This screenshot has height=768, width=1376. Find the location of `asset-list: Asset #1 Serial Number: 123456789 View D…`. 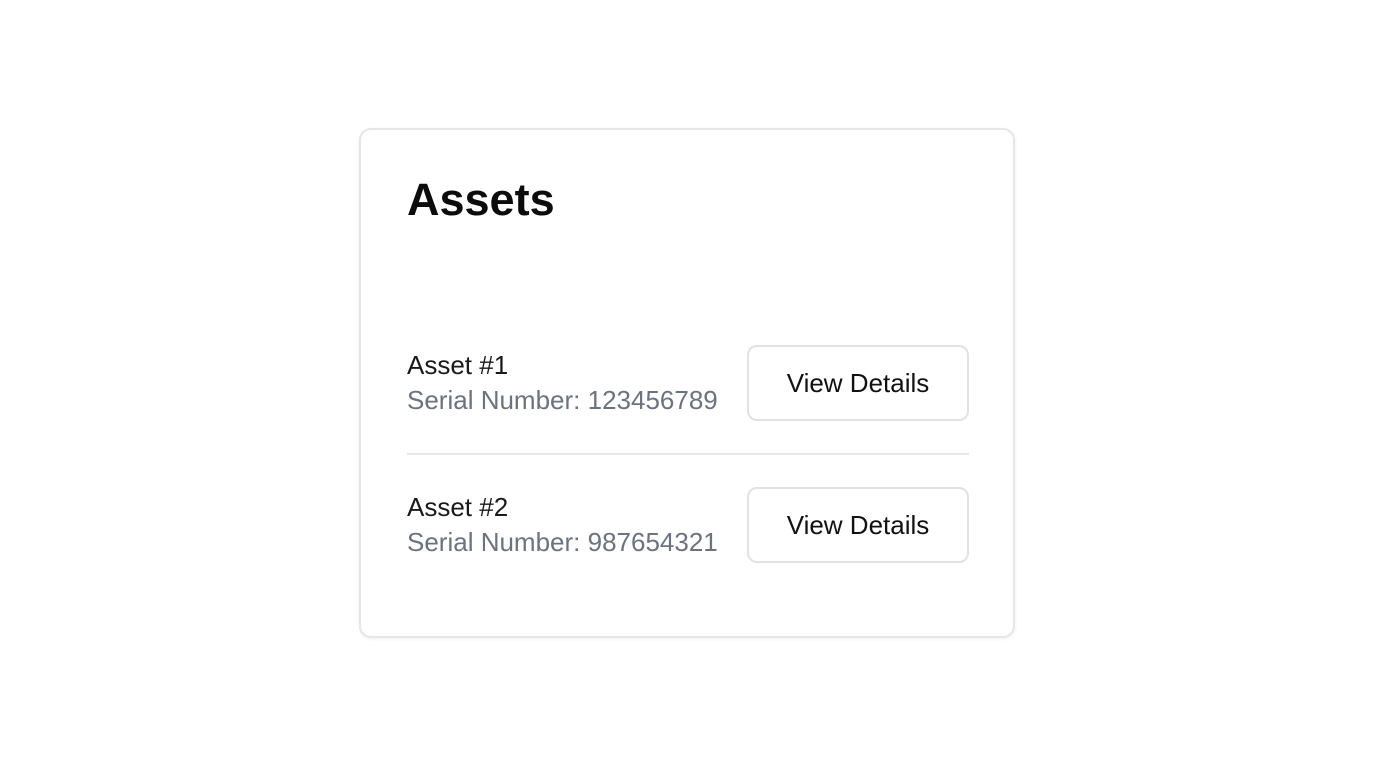

asset-list: Asset #1 Serial Number: 123456789 View D… is located at coordinates (688, 454).